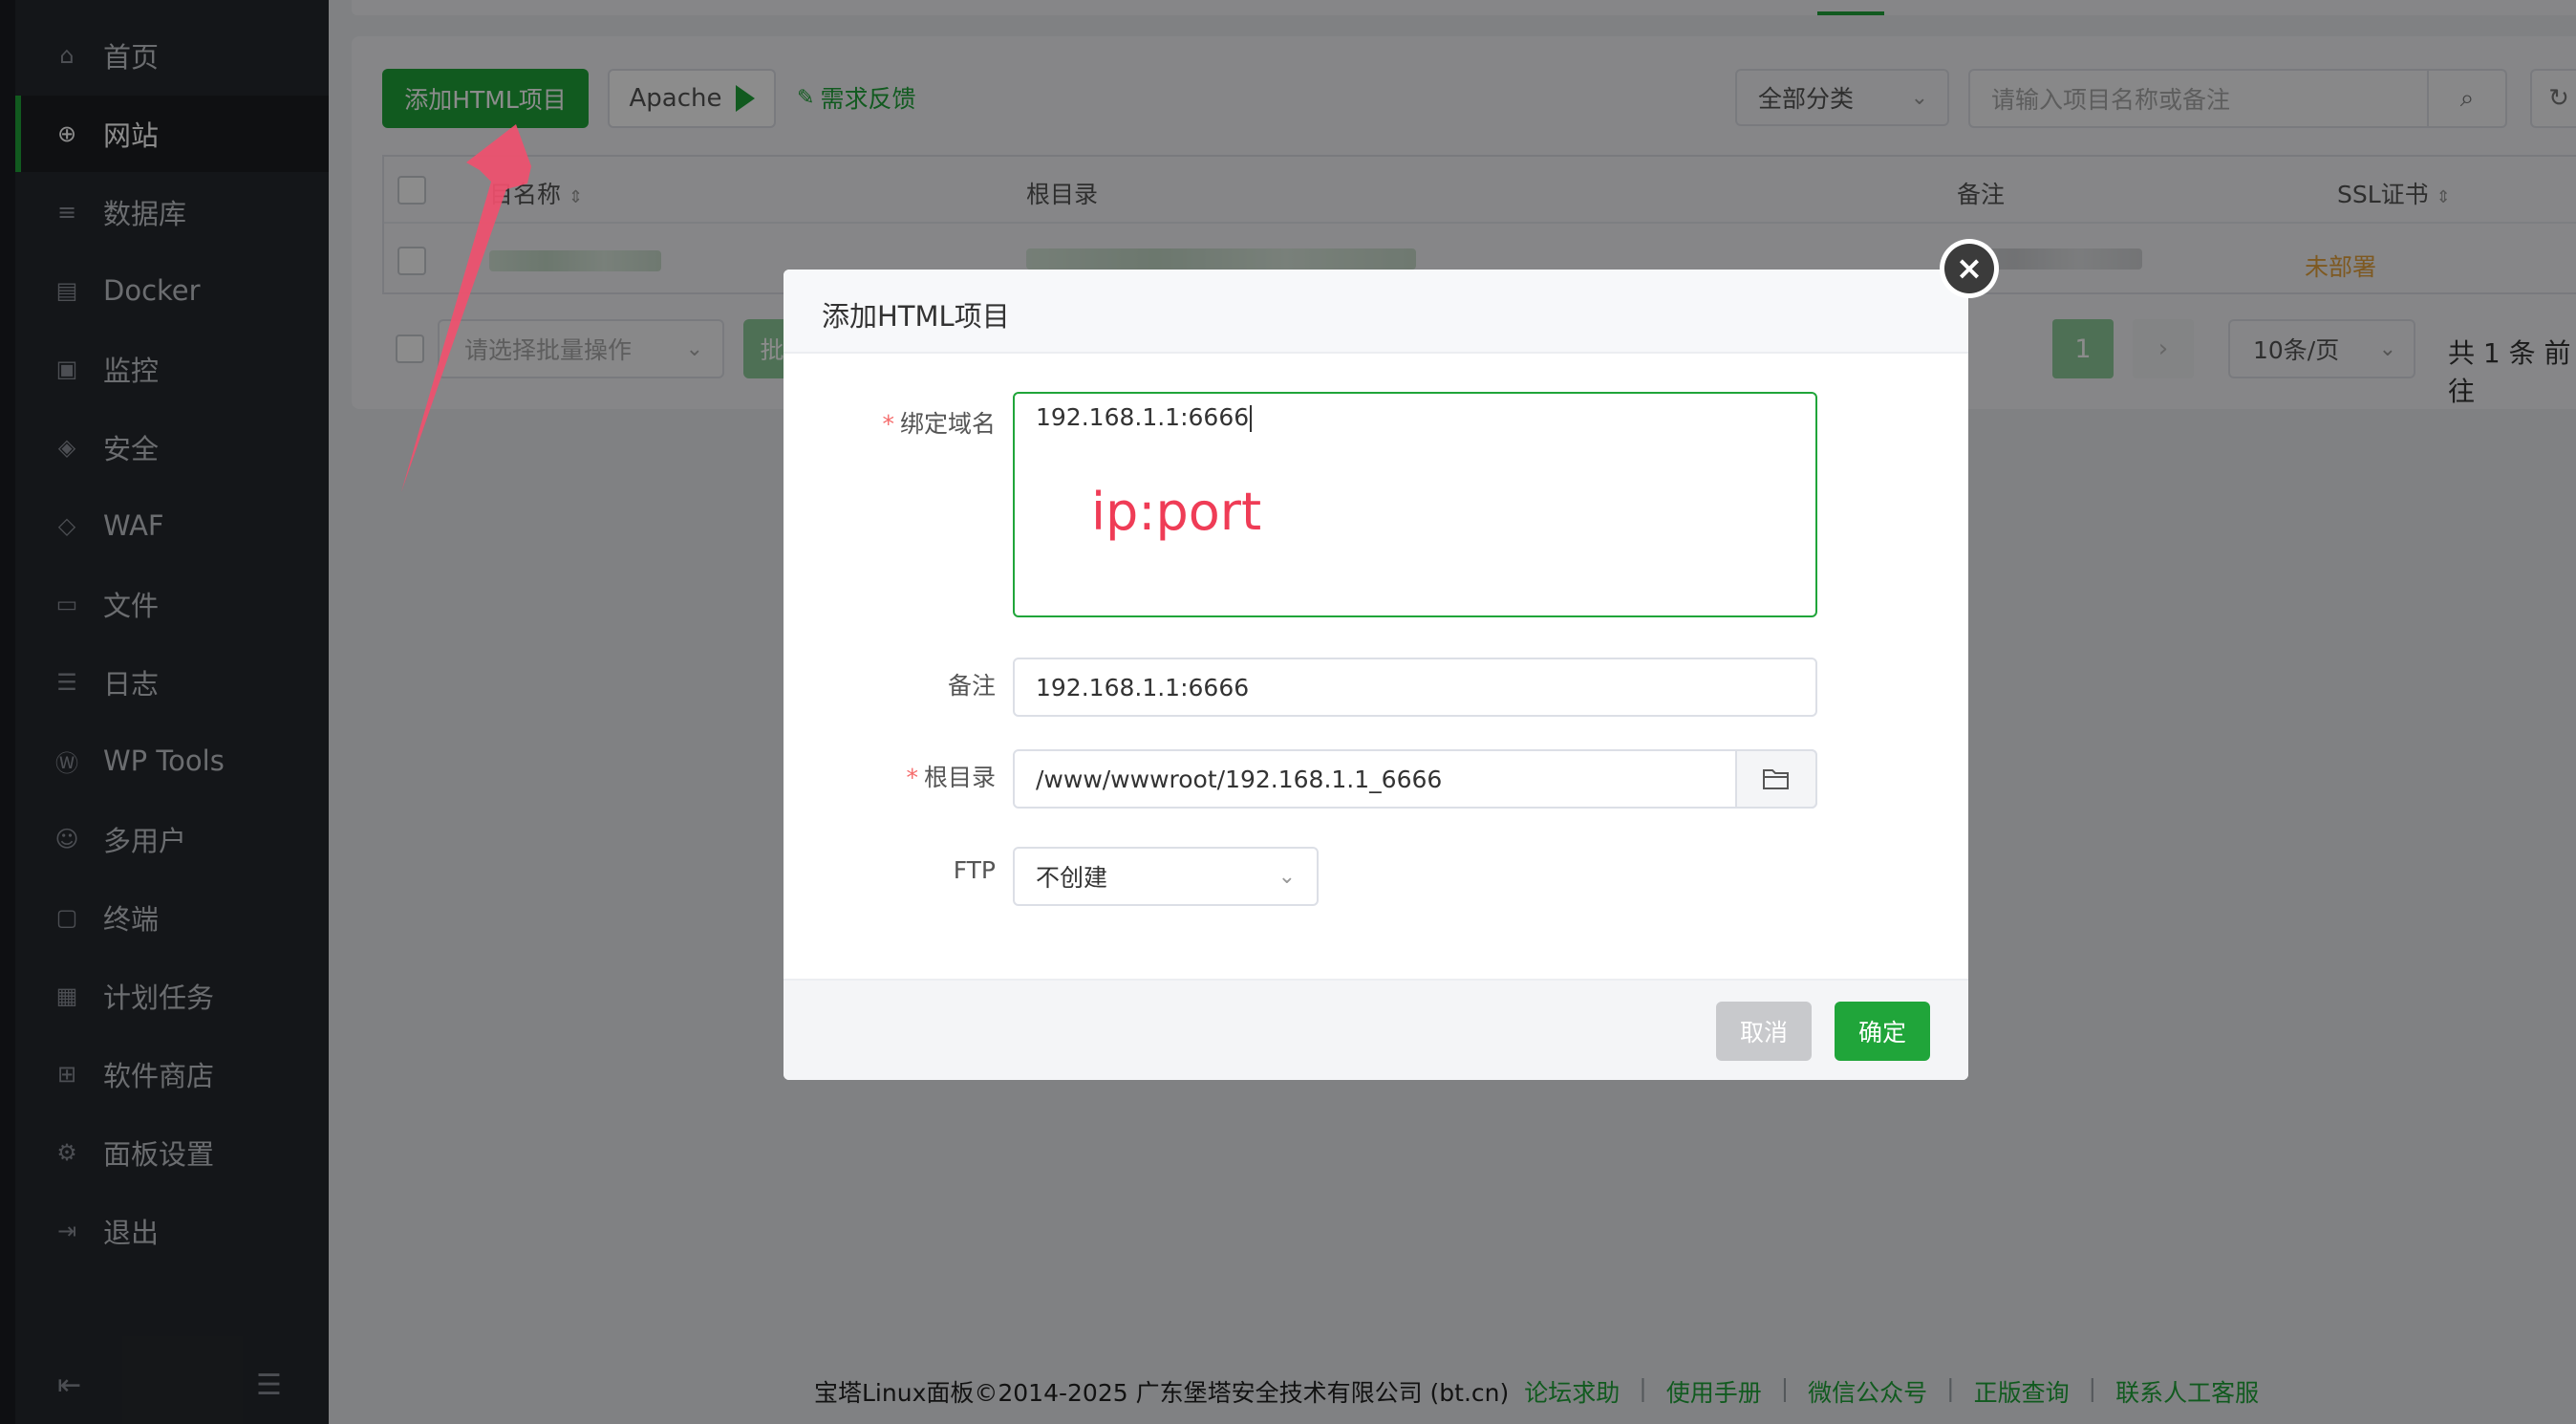 The width and height of the screenshot is (2576, 1424). Describe the element at coordinates (1239, 779) in the screenshot. I see `root-path-value: /www/wwwroot/192.168.1.1_6666` at that location.